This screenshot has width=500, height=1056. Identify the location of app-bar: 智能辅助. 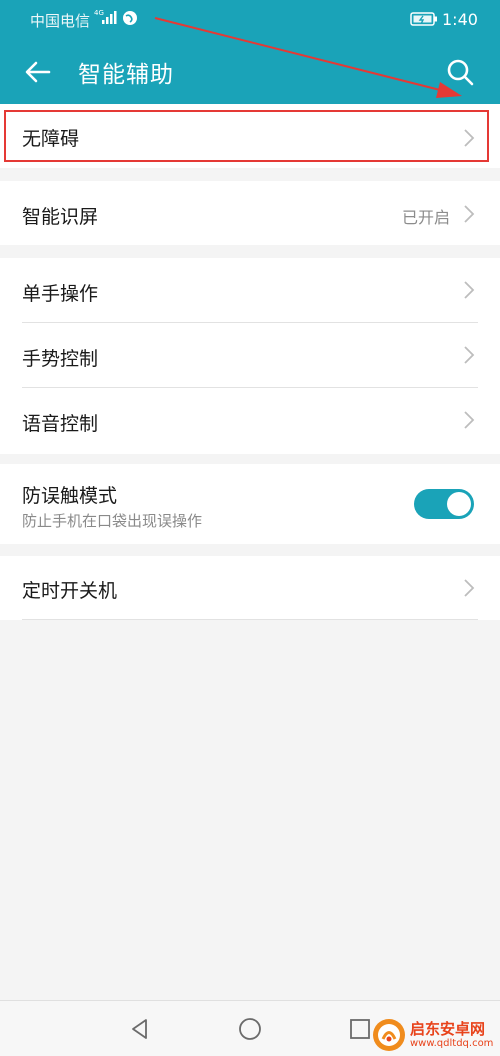
(250, 71).